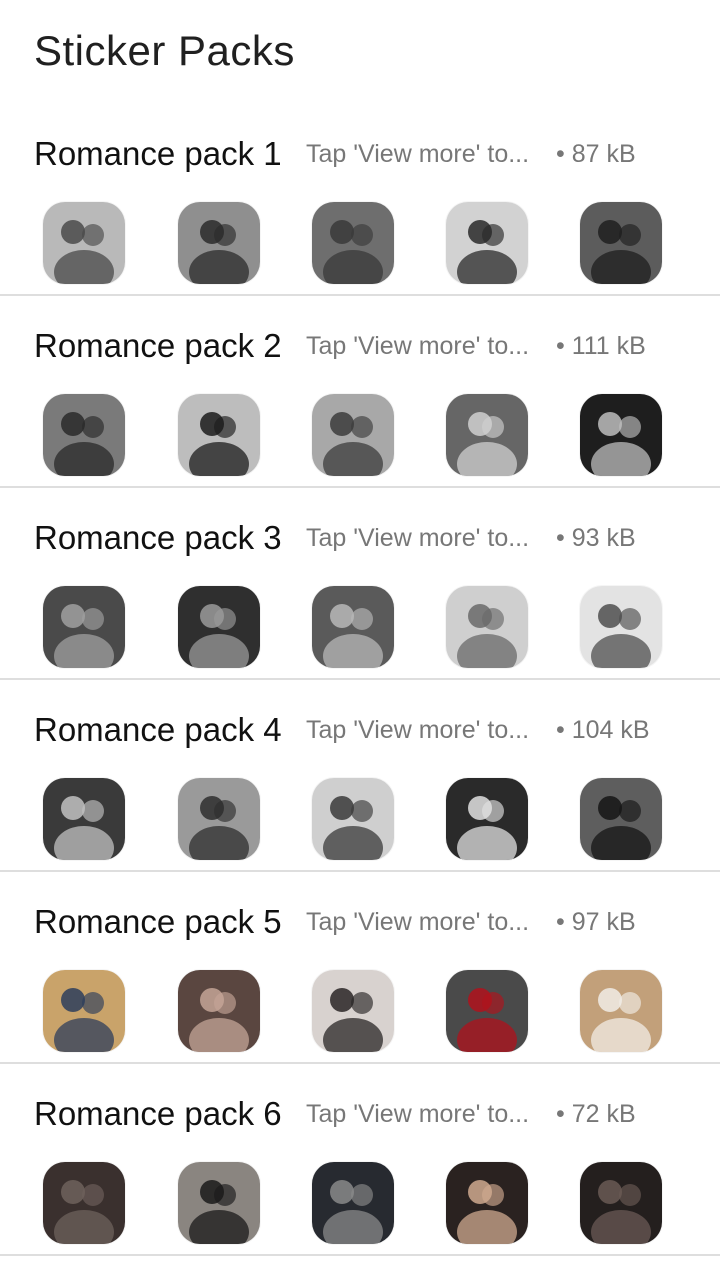 The width and height of the screenshot is (720, 1280). What do you see at coordinates (601, 346) in the screenshot?
I see `pack-size: • 111 kB` at bounding box center [601, 346].